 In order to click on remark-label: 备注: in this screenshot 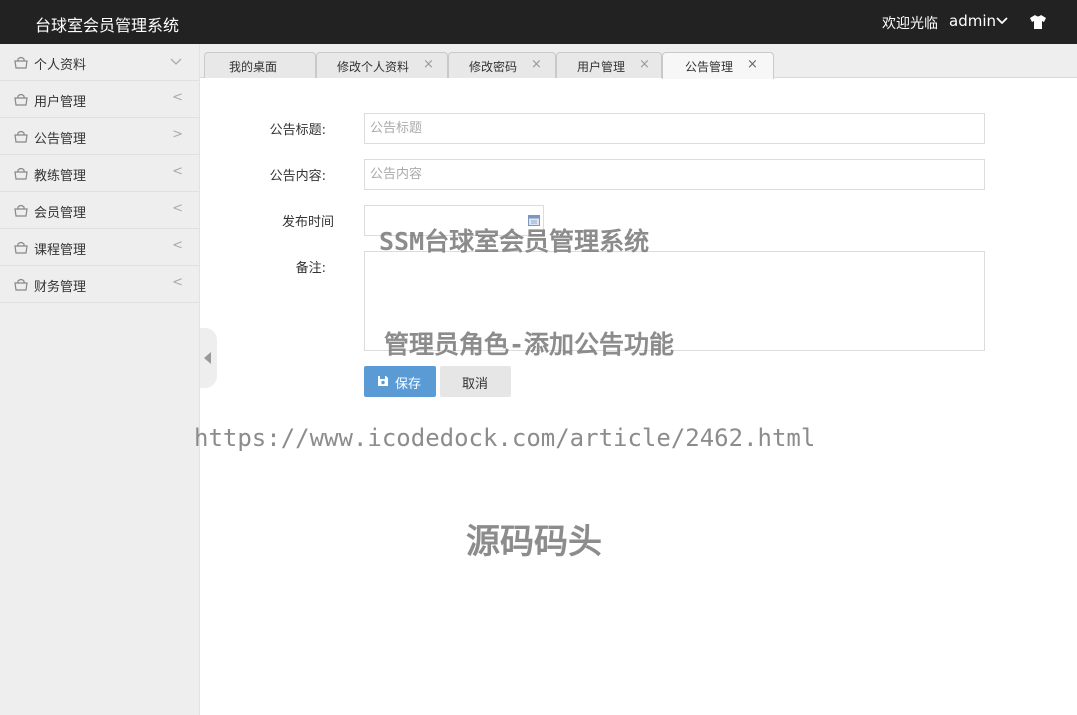, I will do `click(310, 268)`.